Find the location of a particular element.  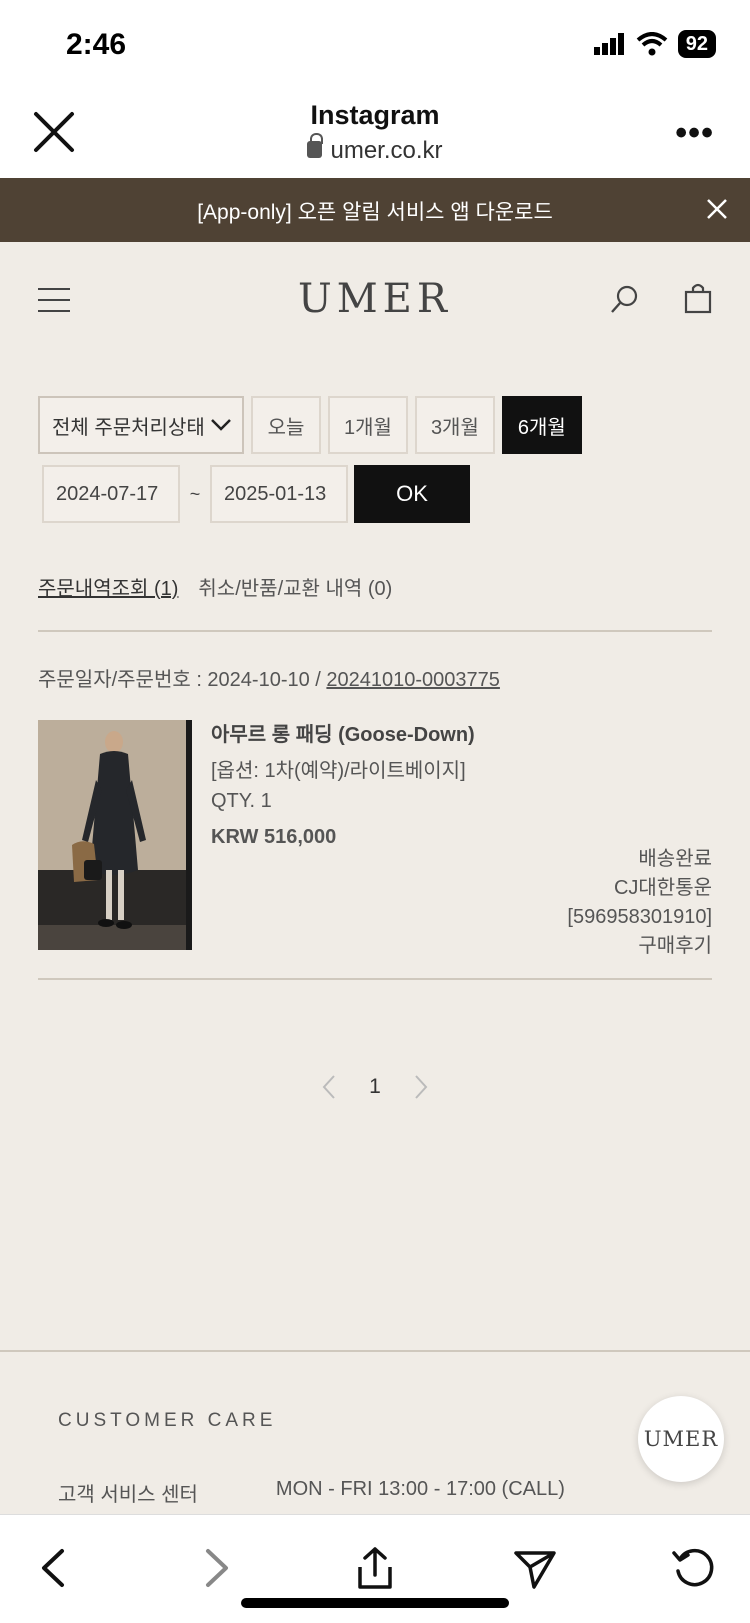

product-image is located at coordinates (115, 835).